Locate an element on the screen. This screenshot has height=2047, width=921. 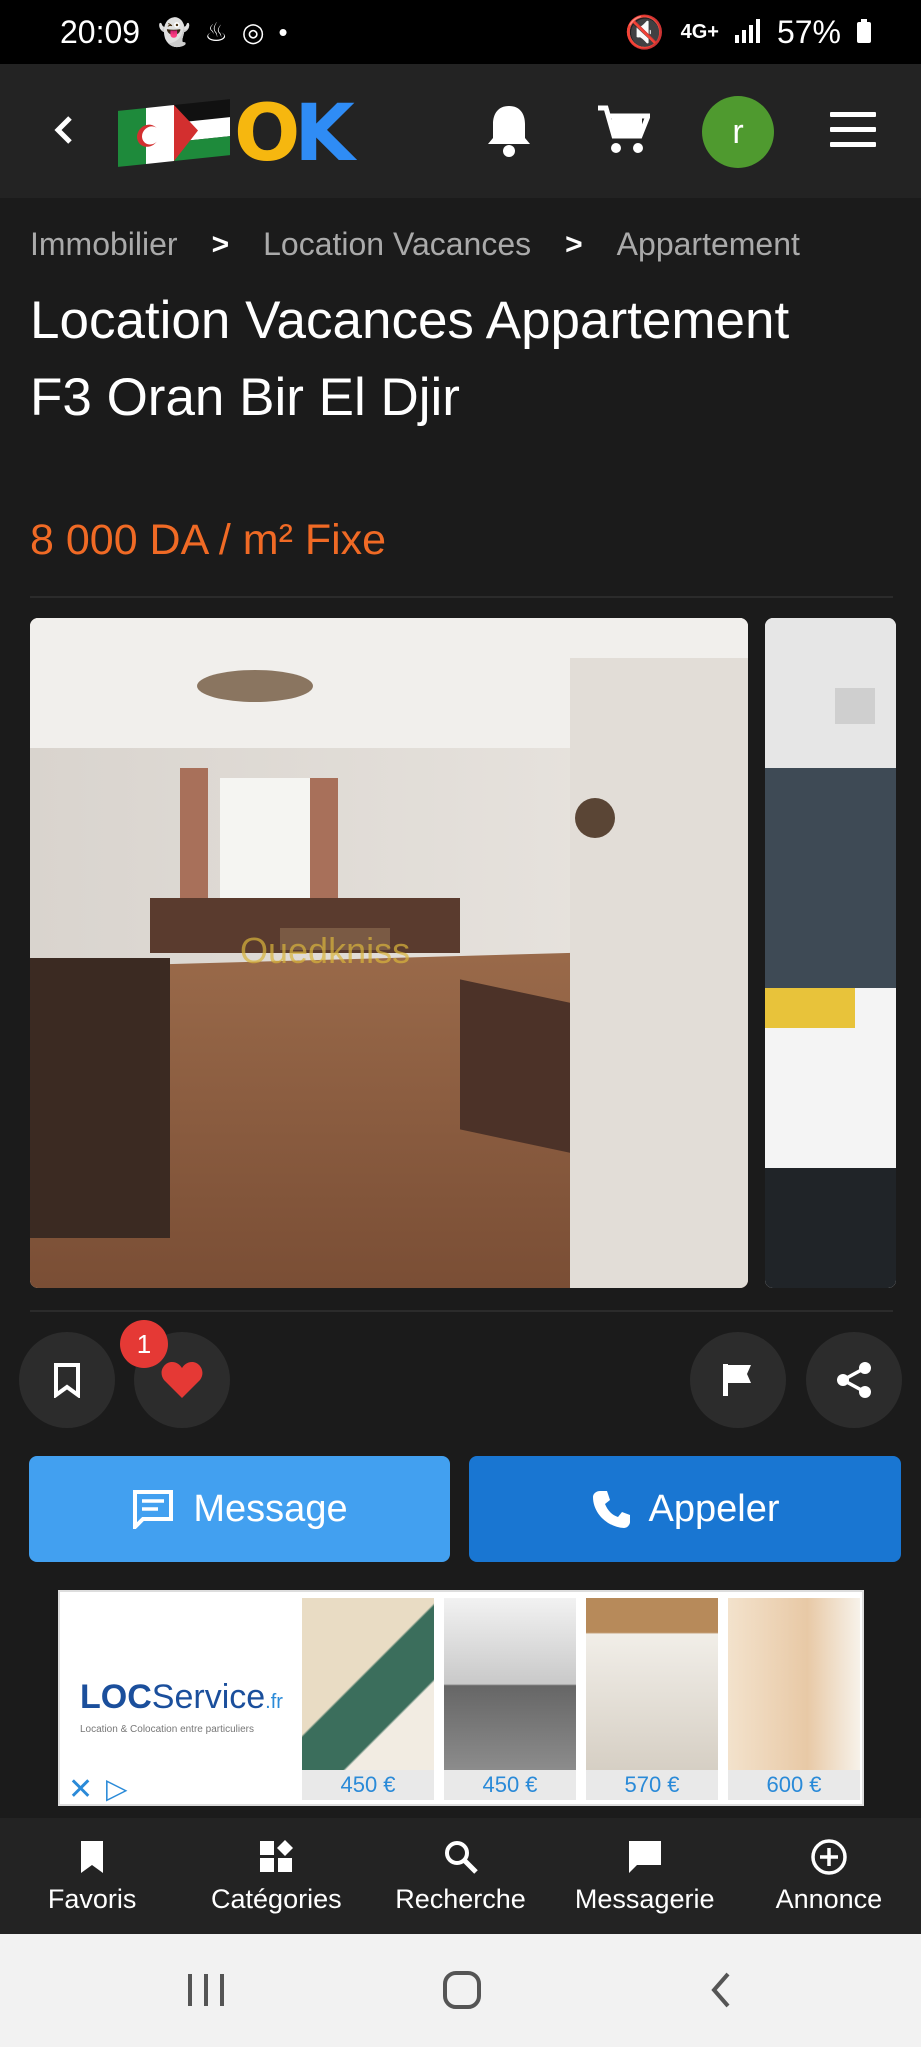
ad-brand: LOCService.fr is located at coordinates (181, 1697).